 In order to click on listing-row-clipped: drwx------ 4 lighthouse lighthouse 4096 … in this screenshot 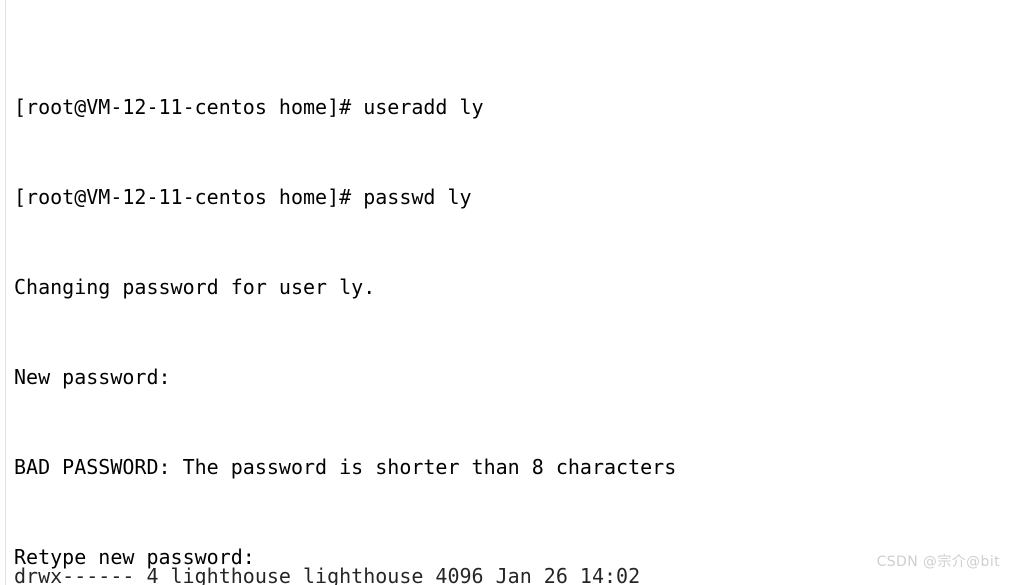, I will do `click(333, 573)`.